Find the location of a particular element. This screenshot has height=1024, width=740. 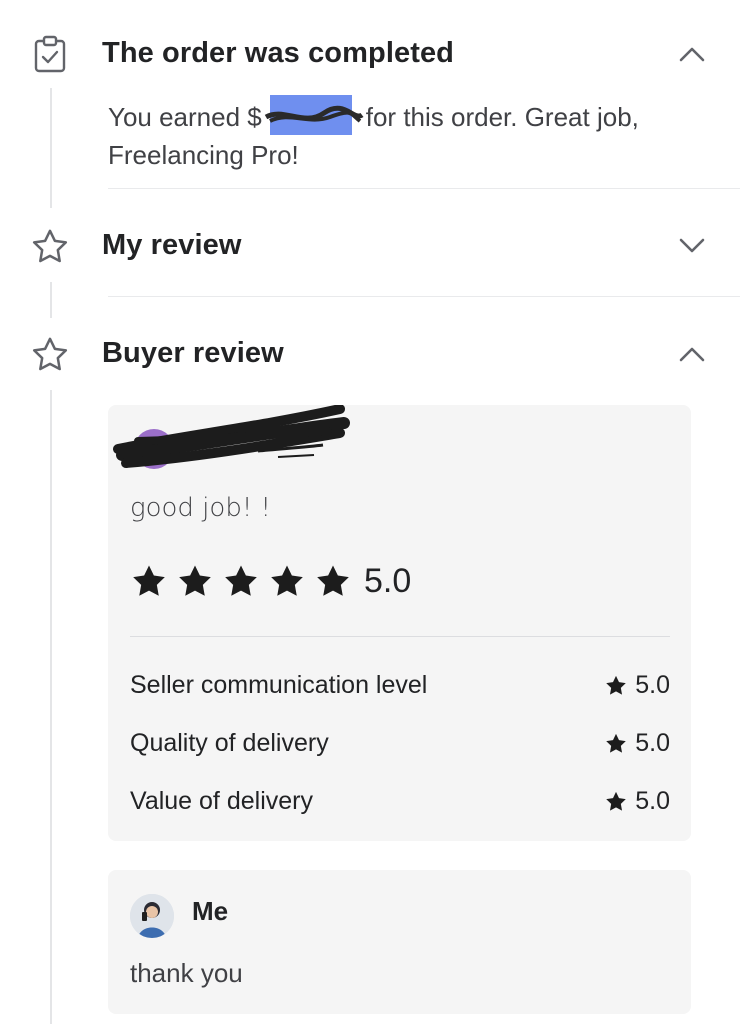

criterion-label: Value of delivery is located at coordinates (221, 800).